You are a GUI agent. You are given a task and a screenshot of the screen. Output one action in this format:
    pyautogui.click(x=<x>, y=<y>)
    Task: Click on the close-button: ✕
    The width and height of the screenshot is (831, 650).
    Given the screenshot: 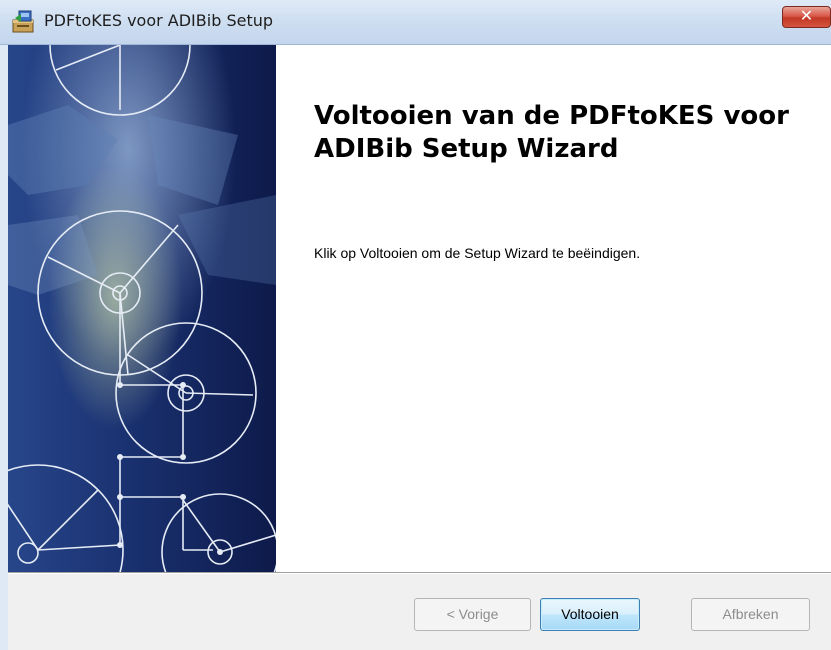 What is the action you would take?
    pyautogui.click(x=806, y=17)
    